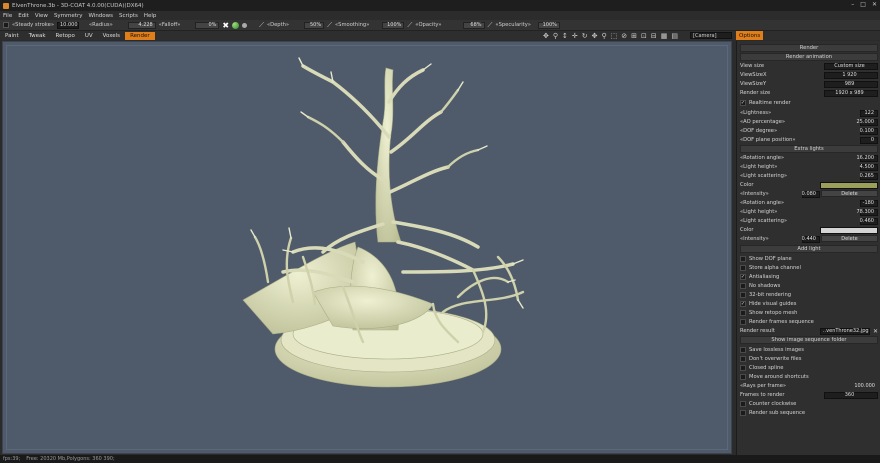 The width and height of the screenshot is (880, 463). Describe the element at coordinates (624, 36) in the screenshot. I see `reset-icon: ⊘` at that location.